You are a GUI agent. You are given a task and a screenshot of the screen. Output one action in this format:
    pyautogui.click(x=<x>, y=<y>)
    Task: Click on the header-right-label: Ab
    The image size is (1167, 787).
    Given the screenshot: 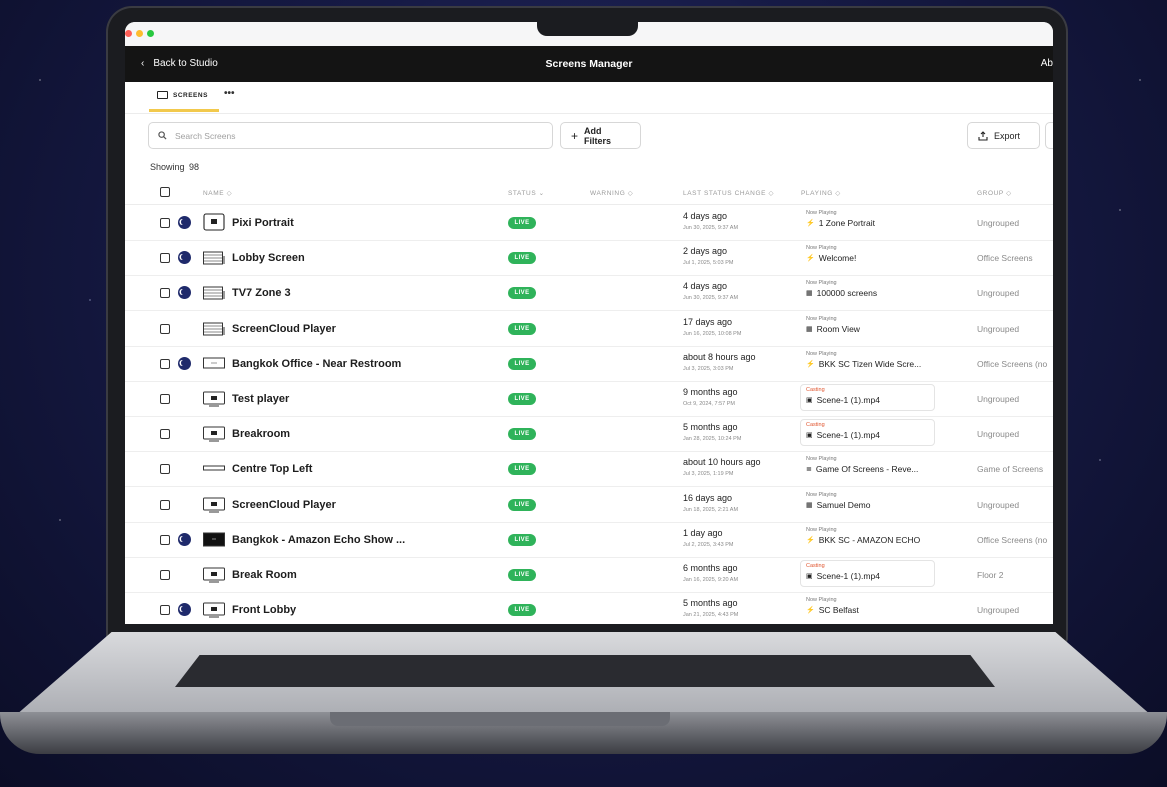 What is the action you would take?
    pyautogui.click(x=1047, y=63)
    